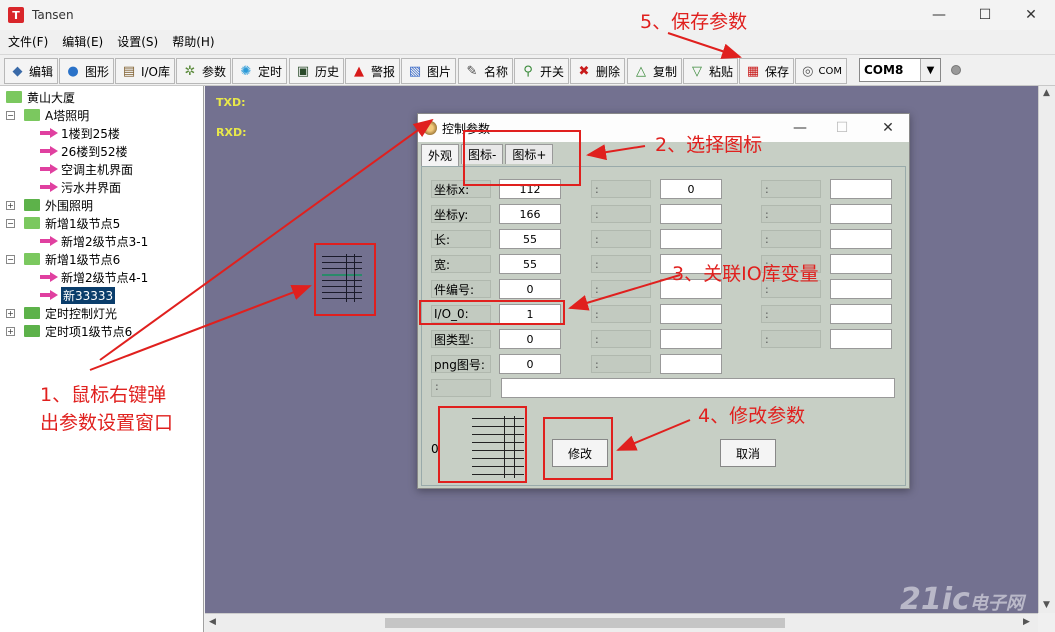  I want to click on annotation-step1-line2: 出参数设置窗口, so click(107, 423).